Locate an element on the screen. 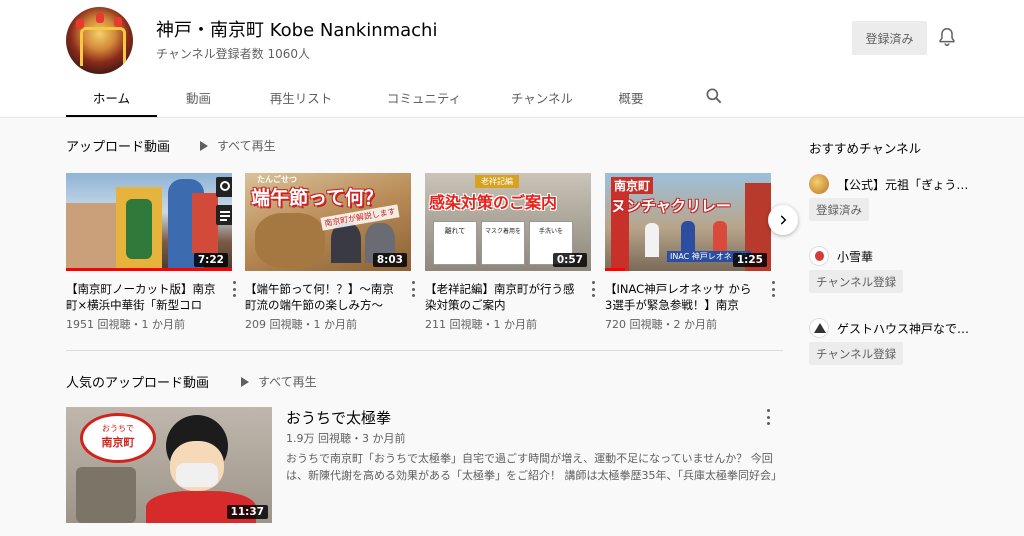 The height and width of the screenshot is (536, 1024). add-to-queue-icon is located at coordinates (224, 215).